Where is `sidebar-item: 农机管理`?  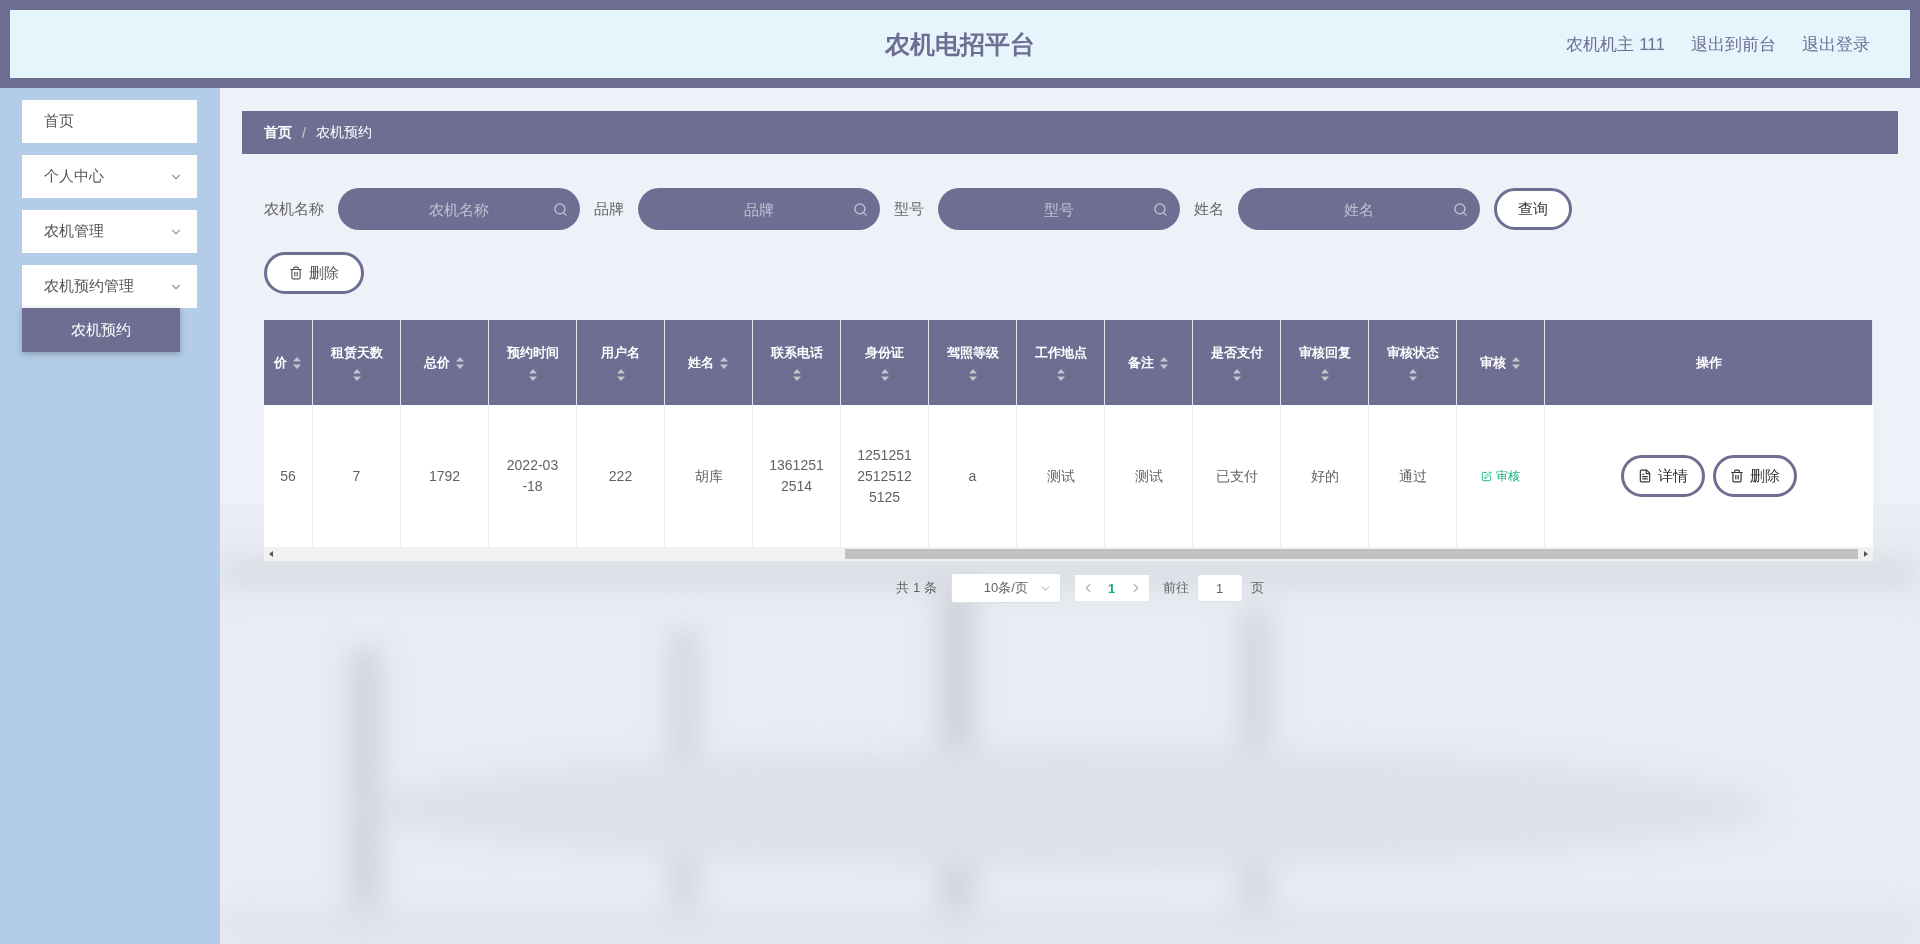 sidebar-item: 农机管理 is located at coordinates (109, 231).